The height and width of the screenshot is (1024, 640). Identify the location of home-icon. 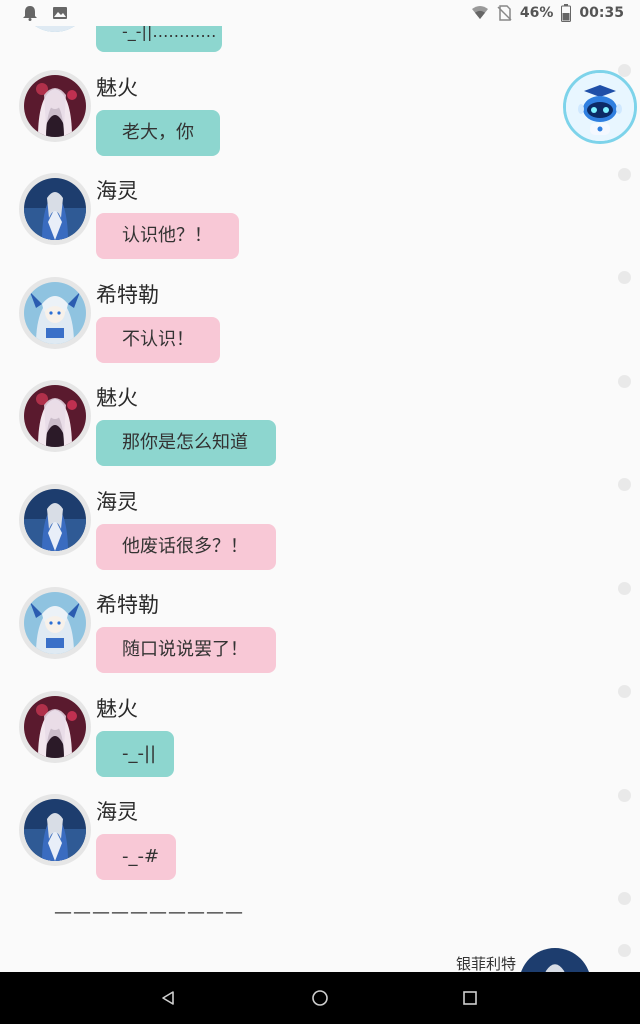
(320, 998).